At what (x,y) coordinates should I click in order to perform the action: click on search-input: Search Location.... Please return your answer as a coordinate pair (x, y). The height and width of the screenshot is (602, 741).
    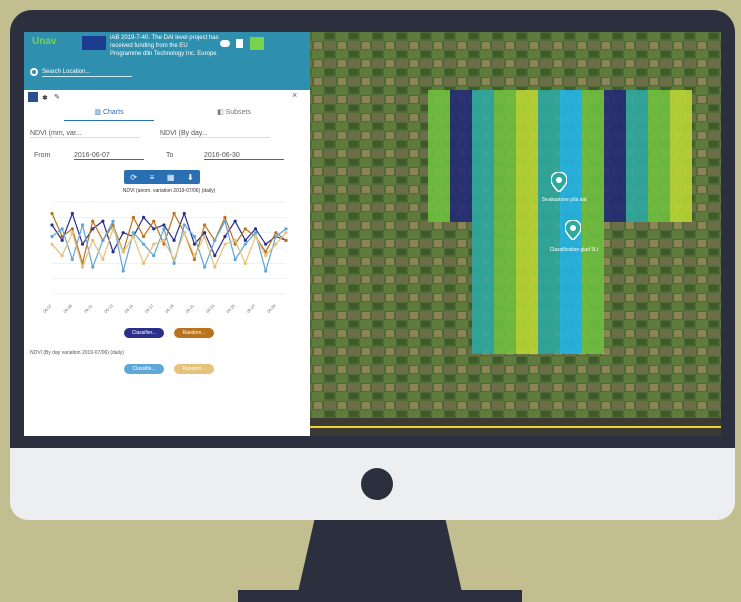
    Looking at the image, I should click on (87, 72).